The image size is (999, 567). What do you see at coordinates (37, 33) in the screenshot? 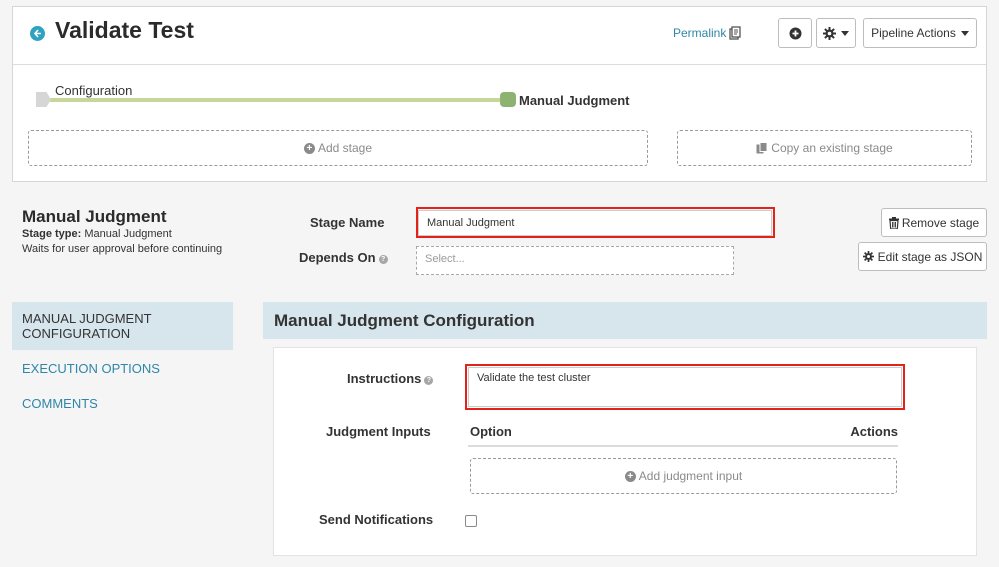
I see `back-arrow-icon` at bounding box center [37, 33].